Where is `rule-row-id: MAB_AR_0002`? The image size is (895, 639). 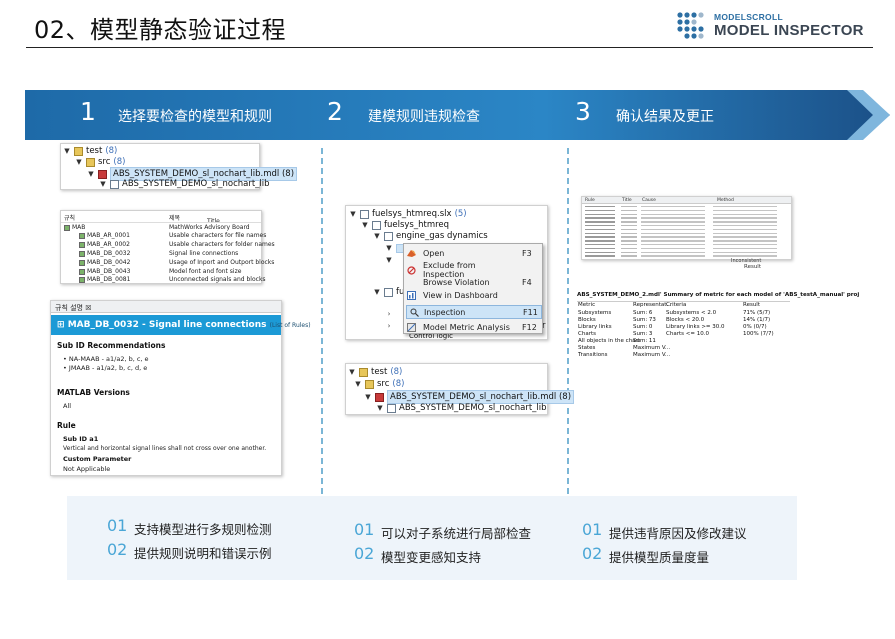 rule-row-id: MAB_AR_0002 is located at coordinates (104, 244).